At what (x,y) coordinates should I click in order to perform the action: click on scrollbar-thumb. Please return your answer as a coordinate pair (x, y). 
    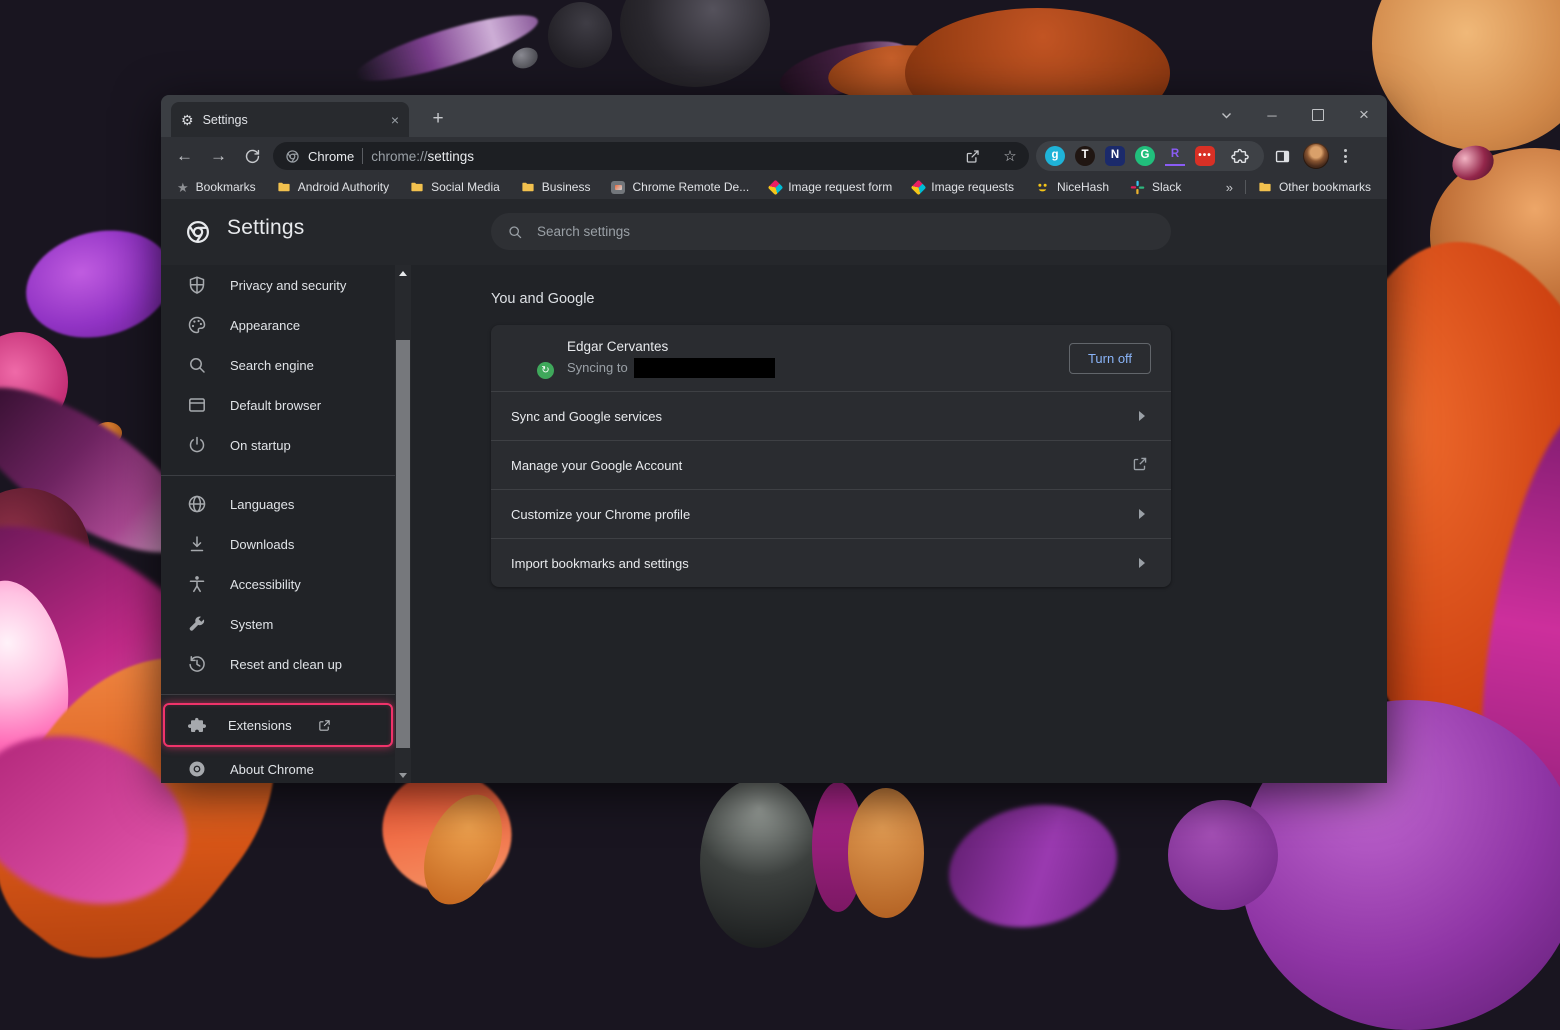
    Looking at the image, I should click on (403, 544).